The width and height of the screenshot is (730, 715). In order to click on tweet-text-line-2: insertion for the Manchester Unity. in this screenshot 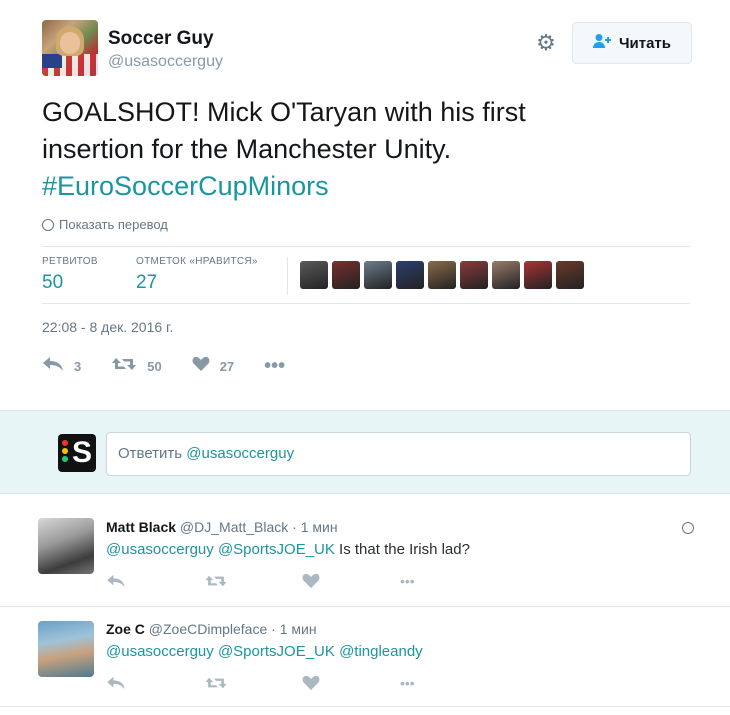, I will do `click(247, 149)`.